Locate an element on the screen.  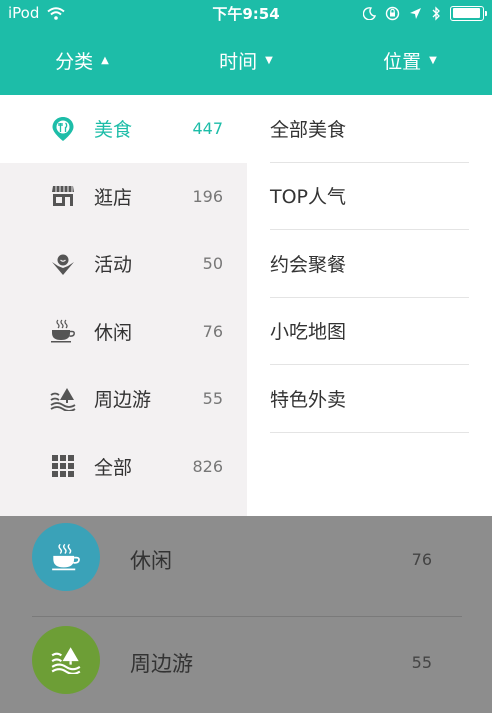
category-item-leisure: 休闲 76 is located at coordinates (123, 332).